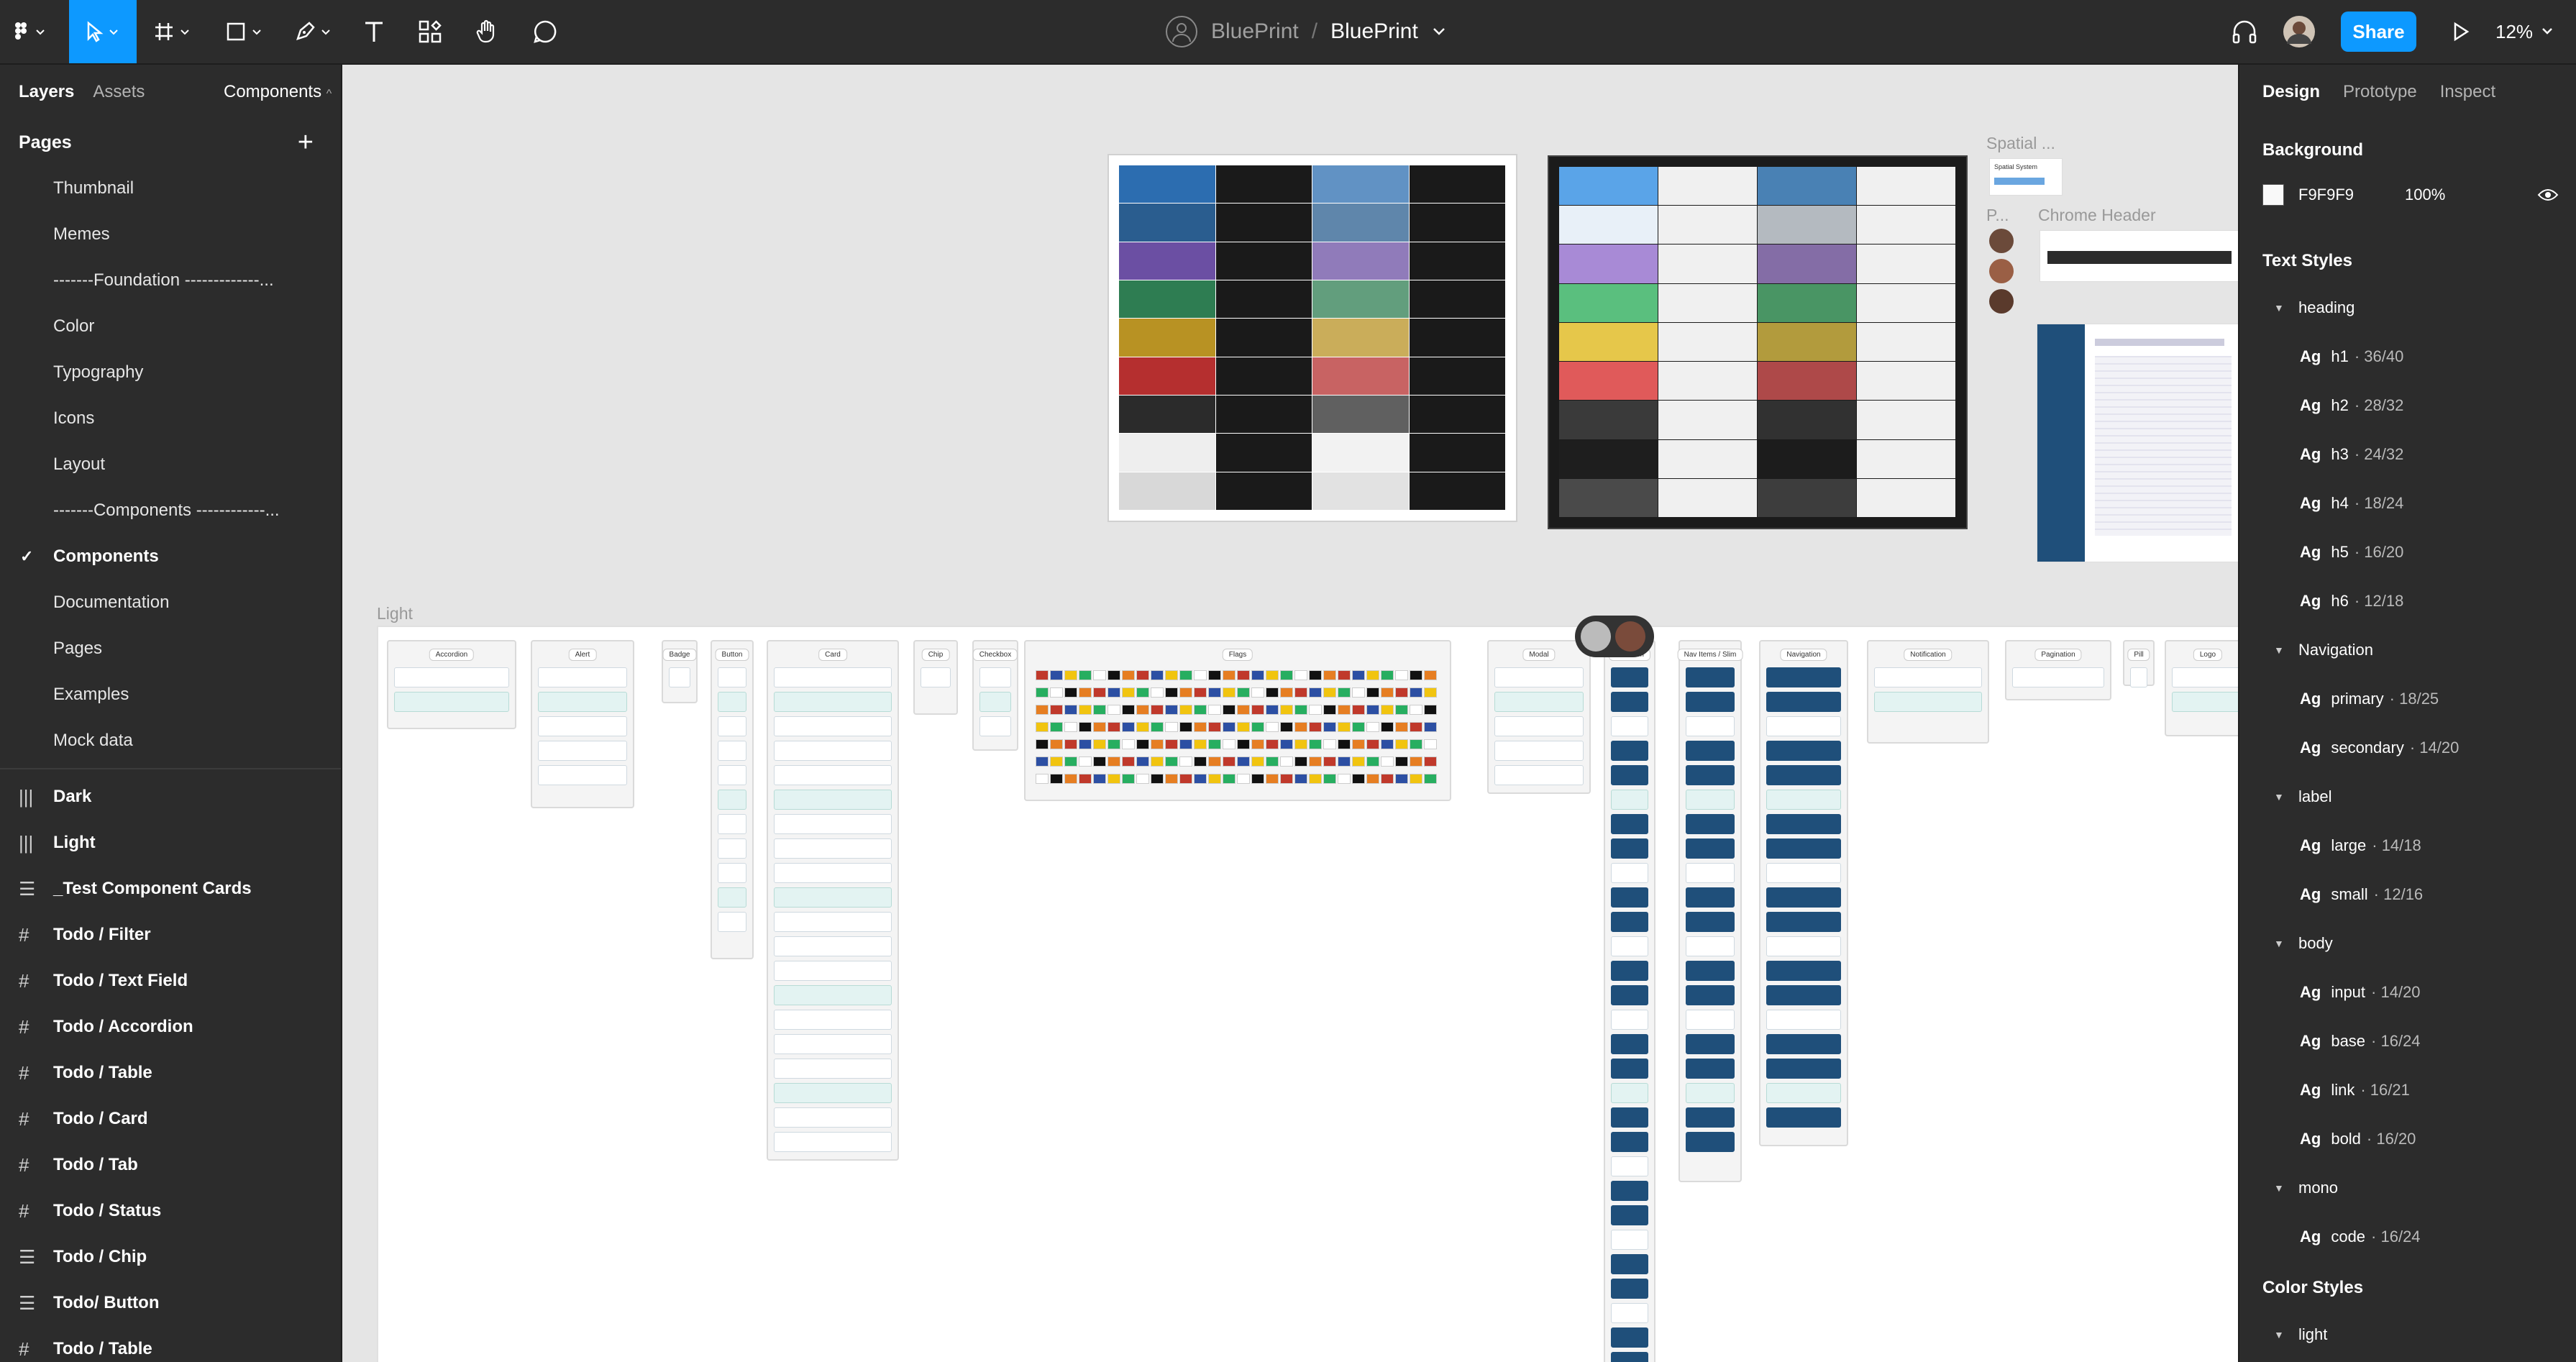  I want to click on chevron-down-icon, so click(1439, 31).